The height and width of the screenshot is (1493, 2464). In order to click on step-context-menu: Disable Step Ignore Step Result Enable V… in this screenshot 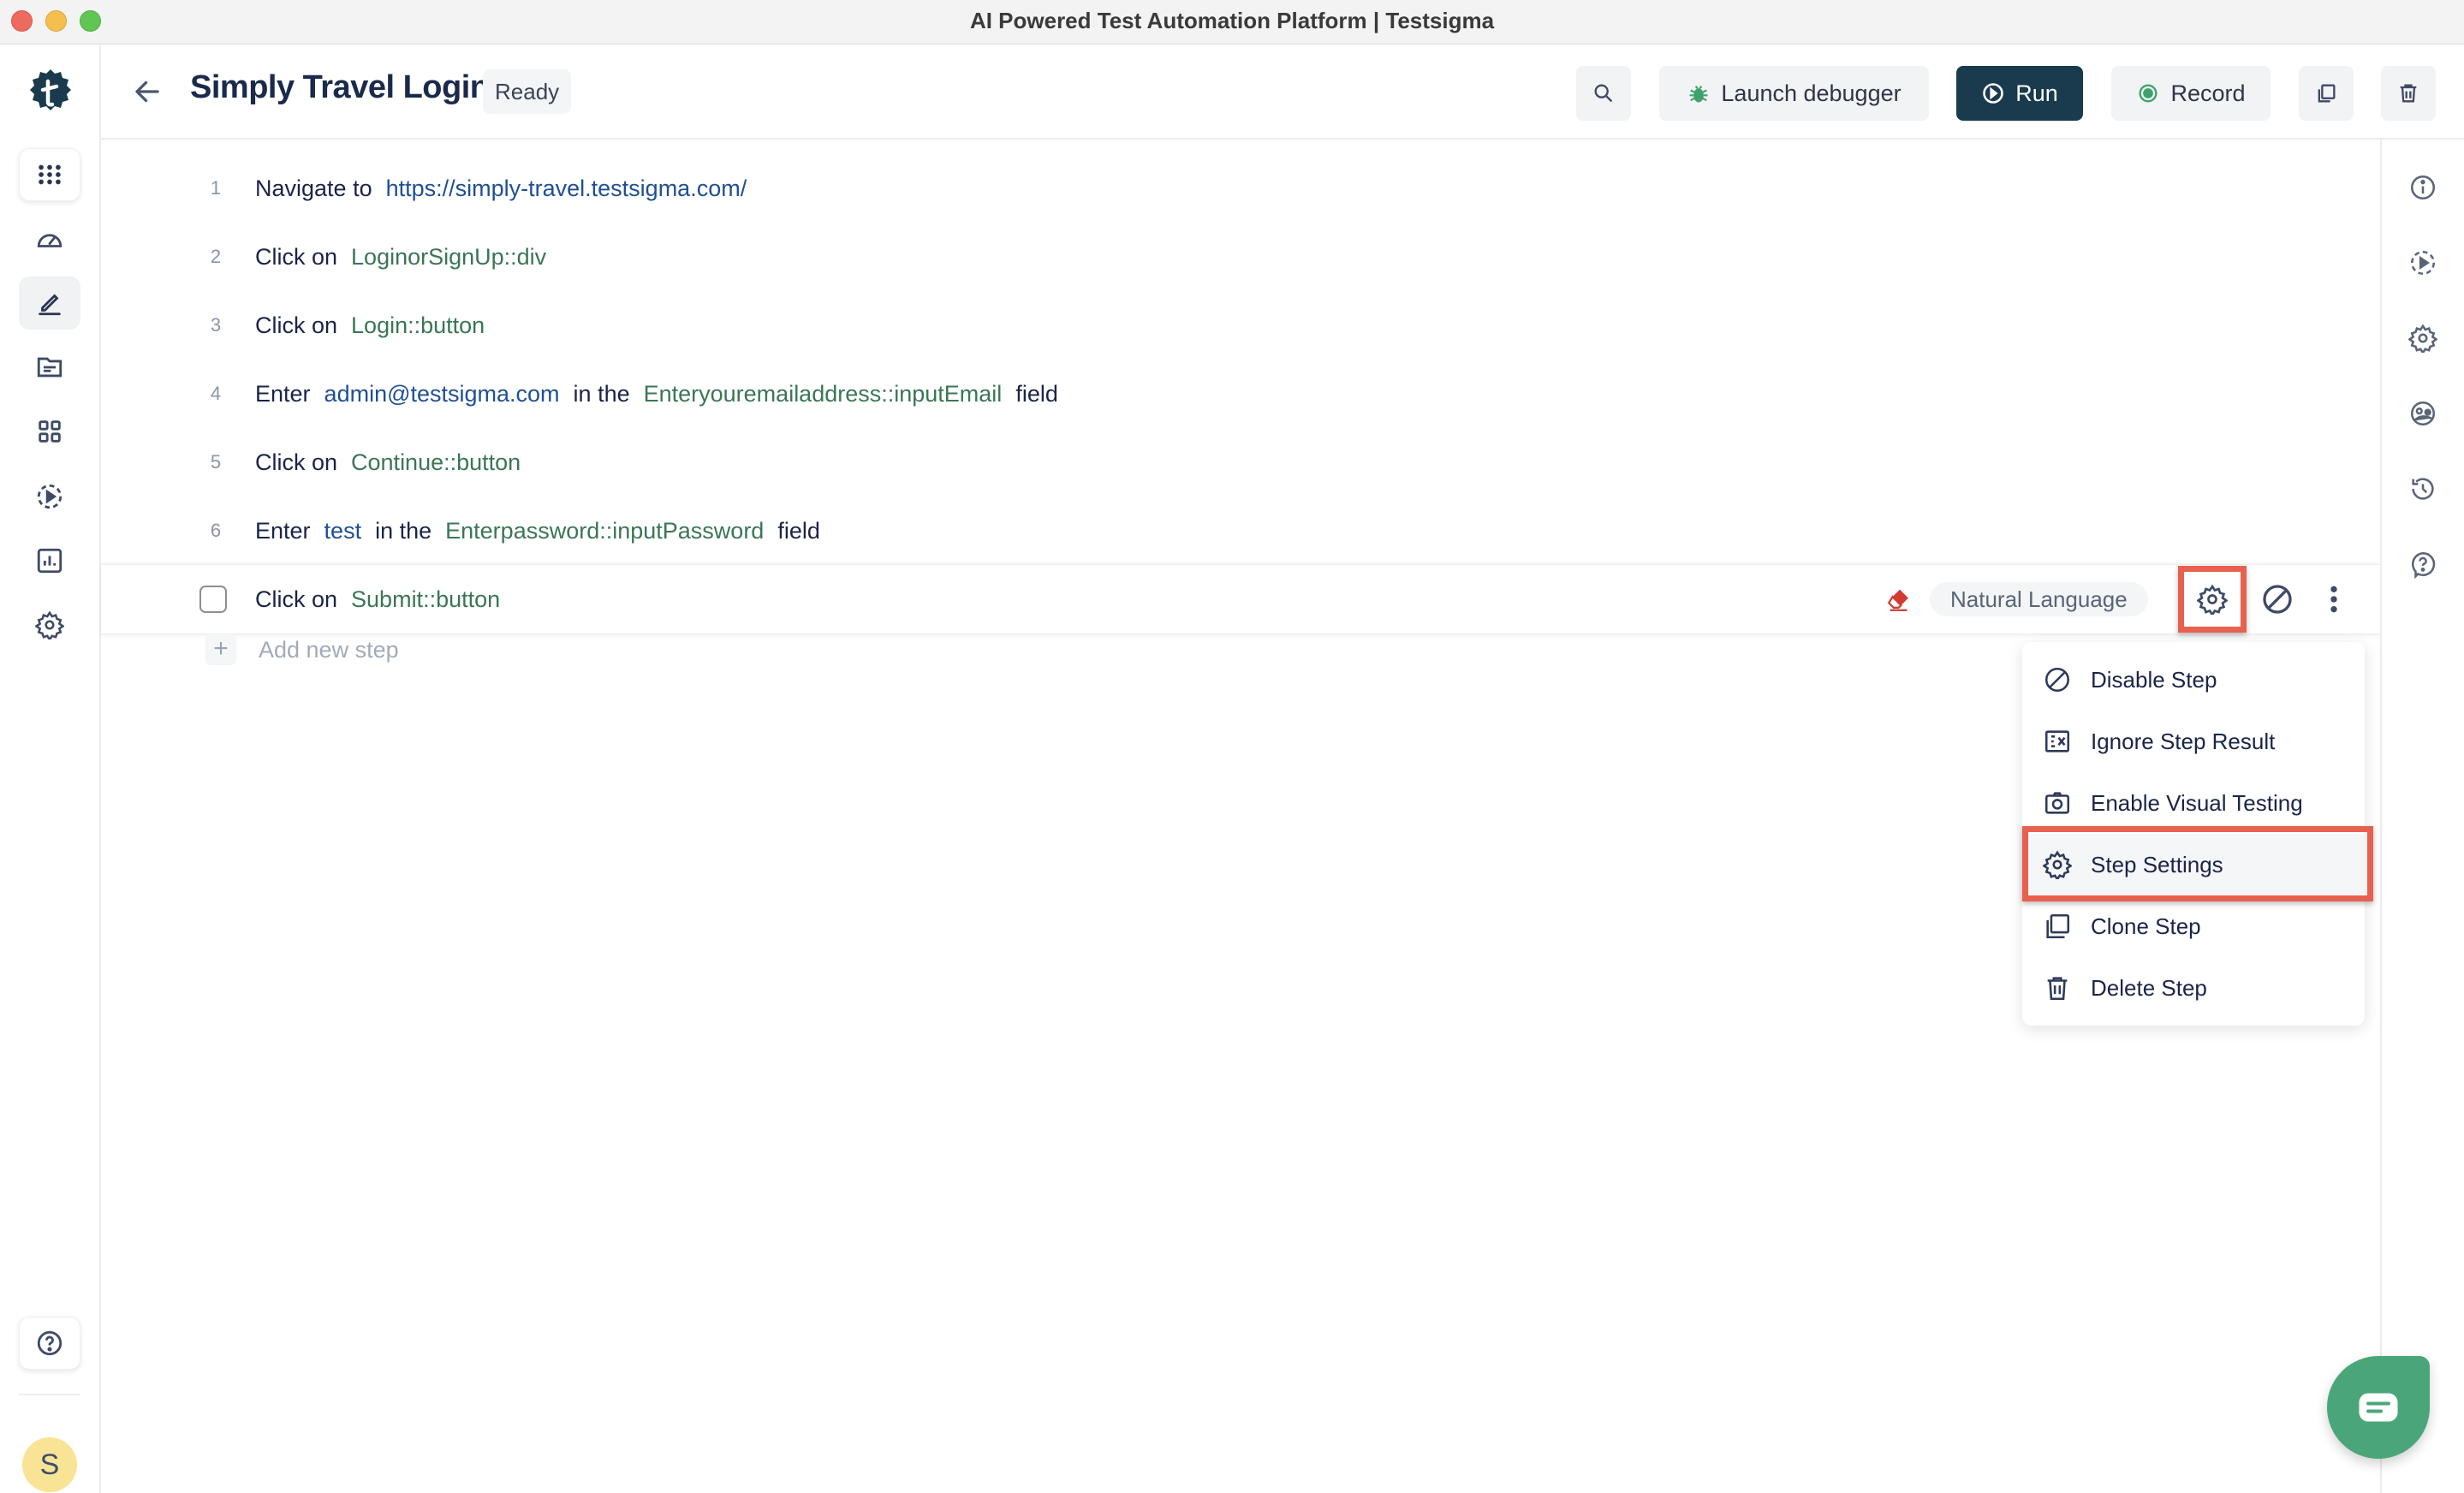, I will do `click(2193, 834)`.